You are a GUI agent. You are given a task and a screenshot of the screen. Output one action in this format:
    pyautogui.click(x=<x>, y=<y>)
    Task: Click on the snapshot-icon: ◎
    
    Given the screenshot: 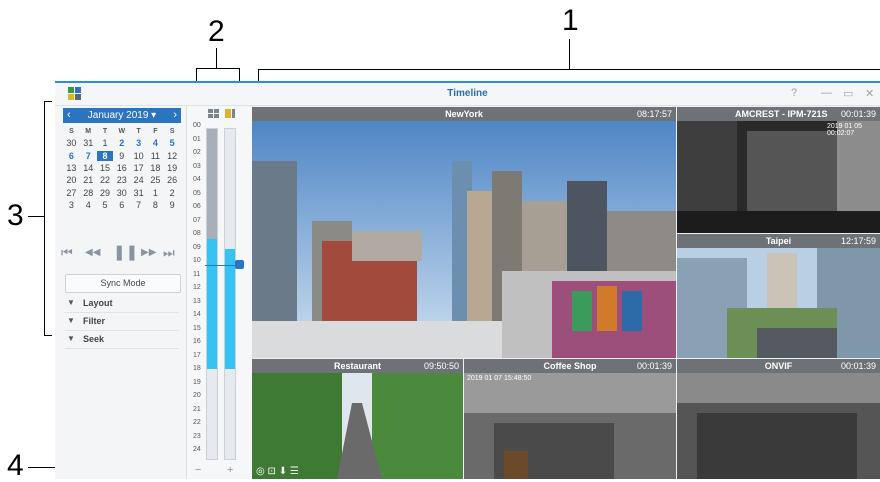 What is the action you would take?
    pyautogui.click(x=260, y=471)
    